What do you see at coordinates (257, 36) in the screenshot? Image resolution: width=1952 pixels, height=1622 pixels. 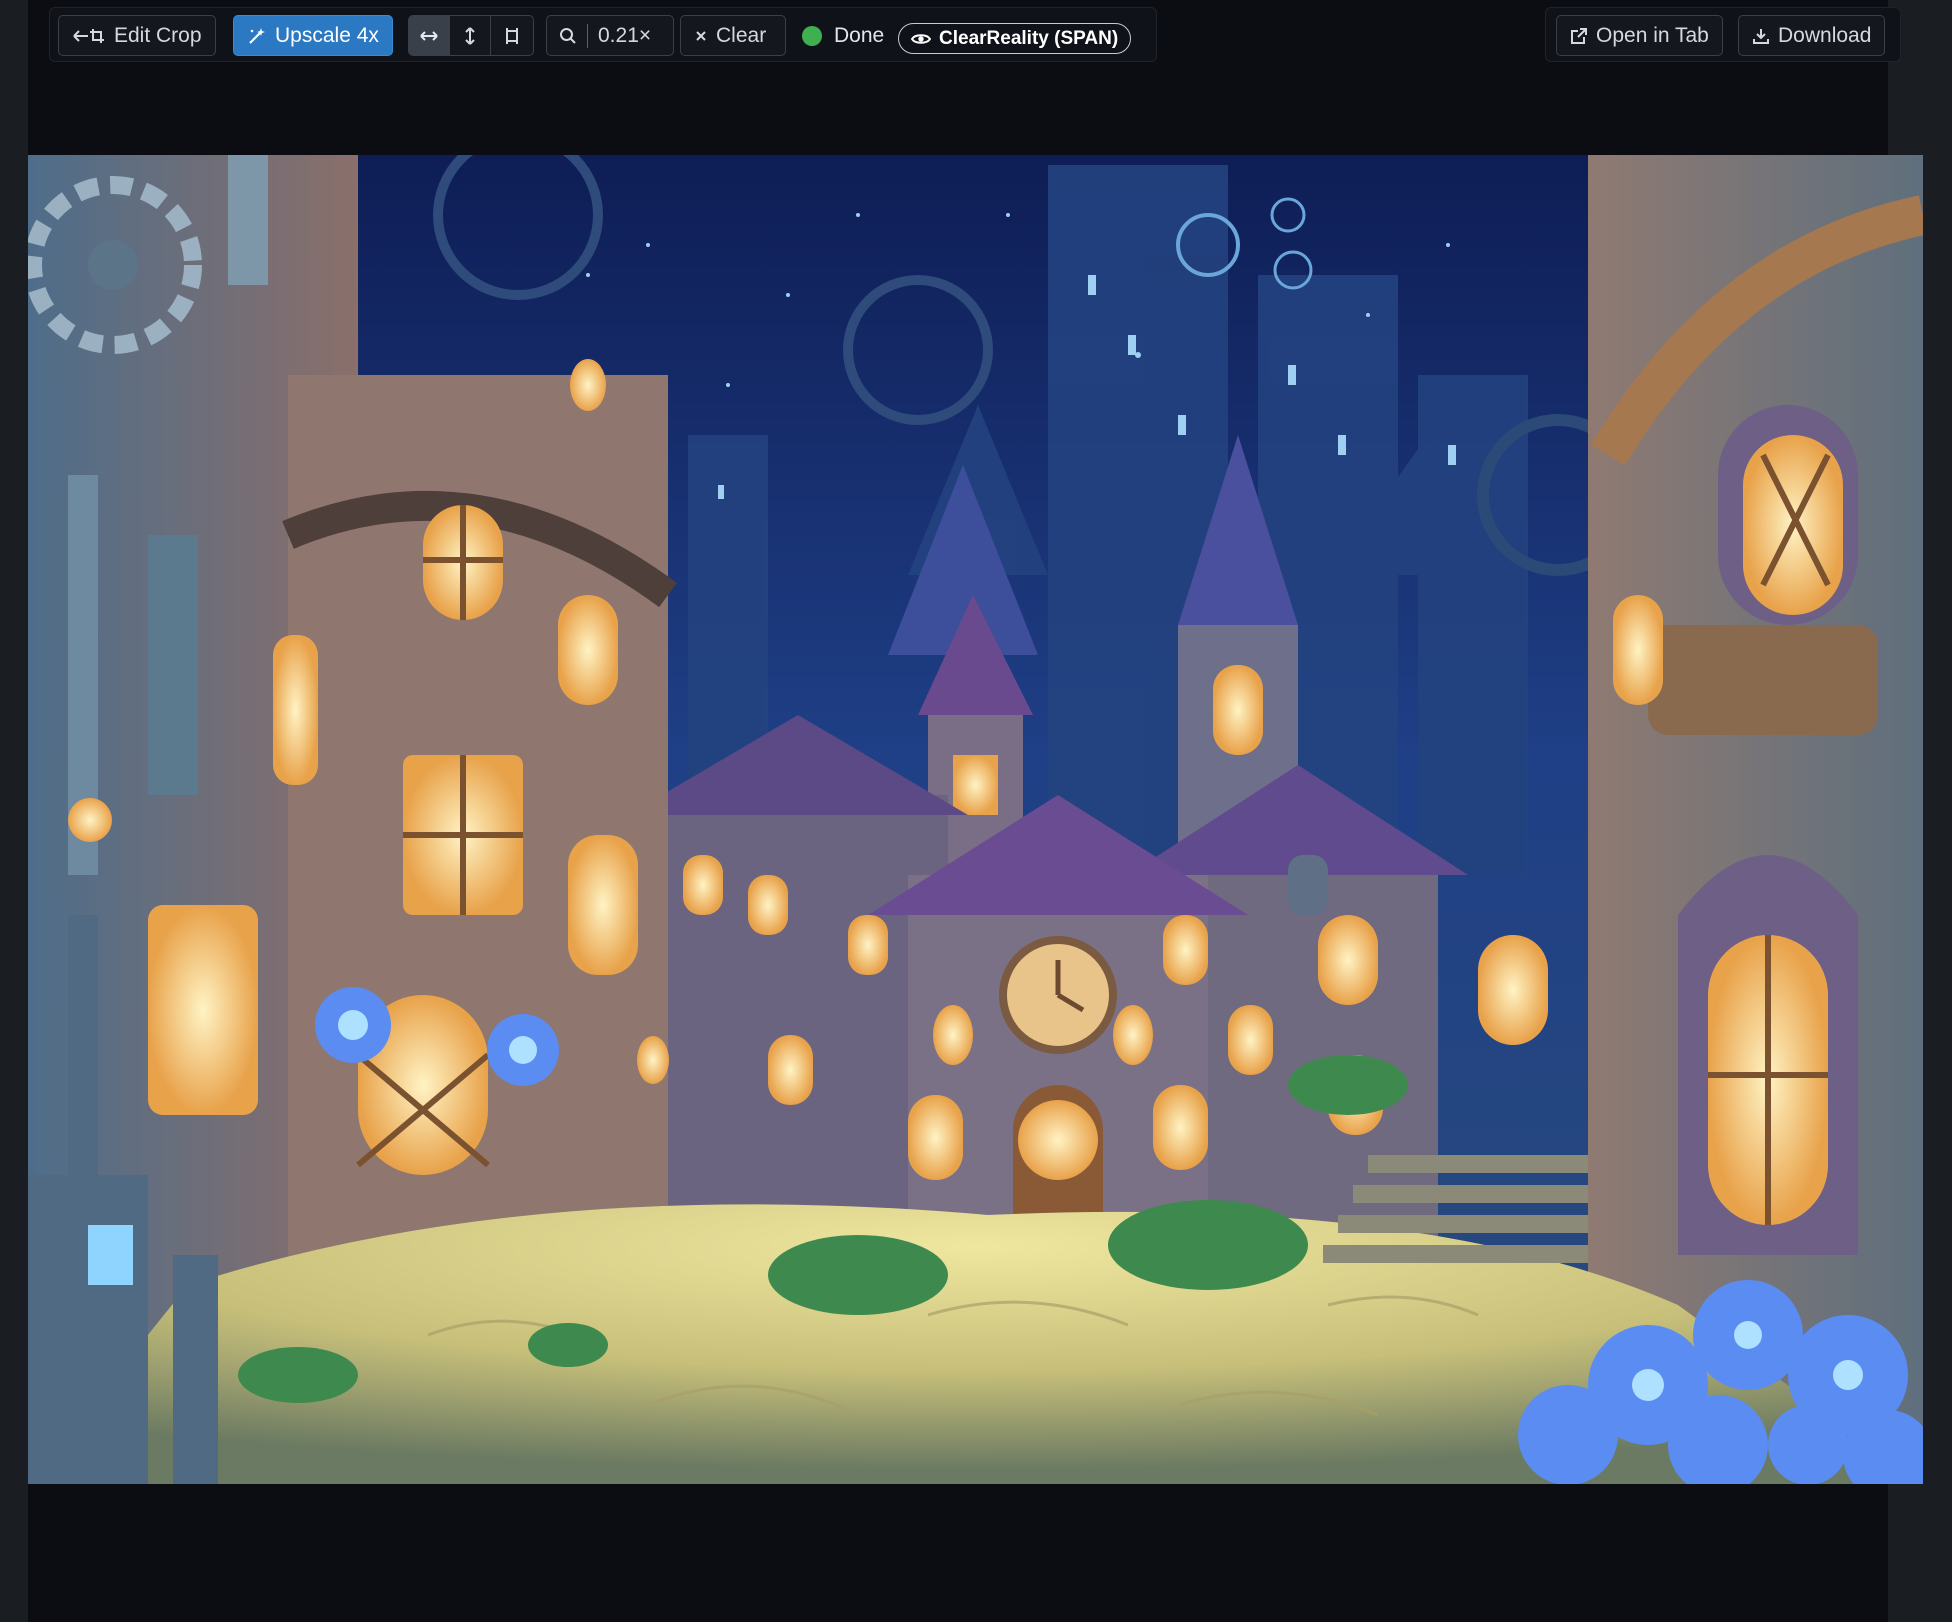 I see `magic-wand-icon` at bounding box center [257, 36].